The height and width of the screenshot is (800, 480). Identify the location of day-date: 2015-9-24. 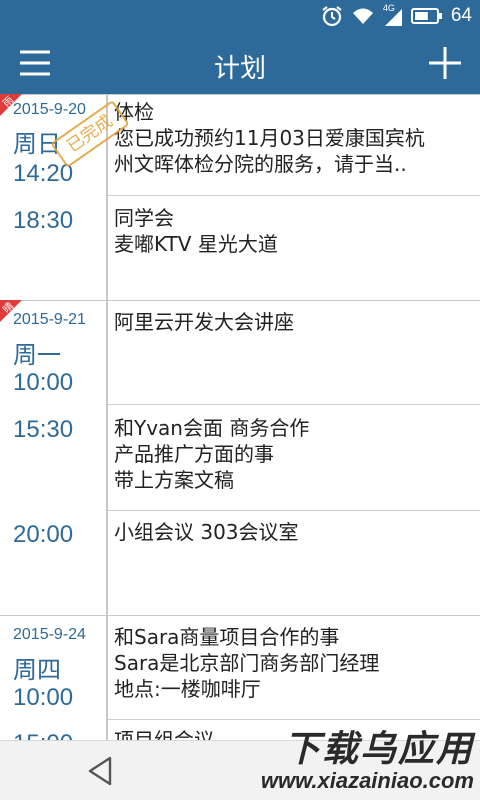
(49, 634).